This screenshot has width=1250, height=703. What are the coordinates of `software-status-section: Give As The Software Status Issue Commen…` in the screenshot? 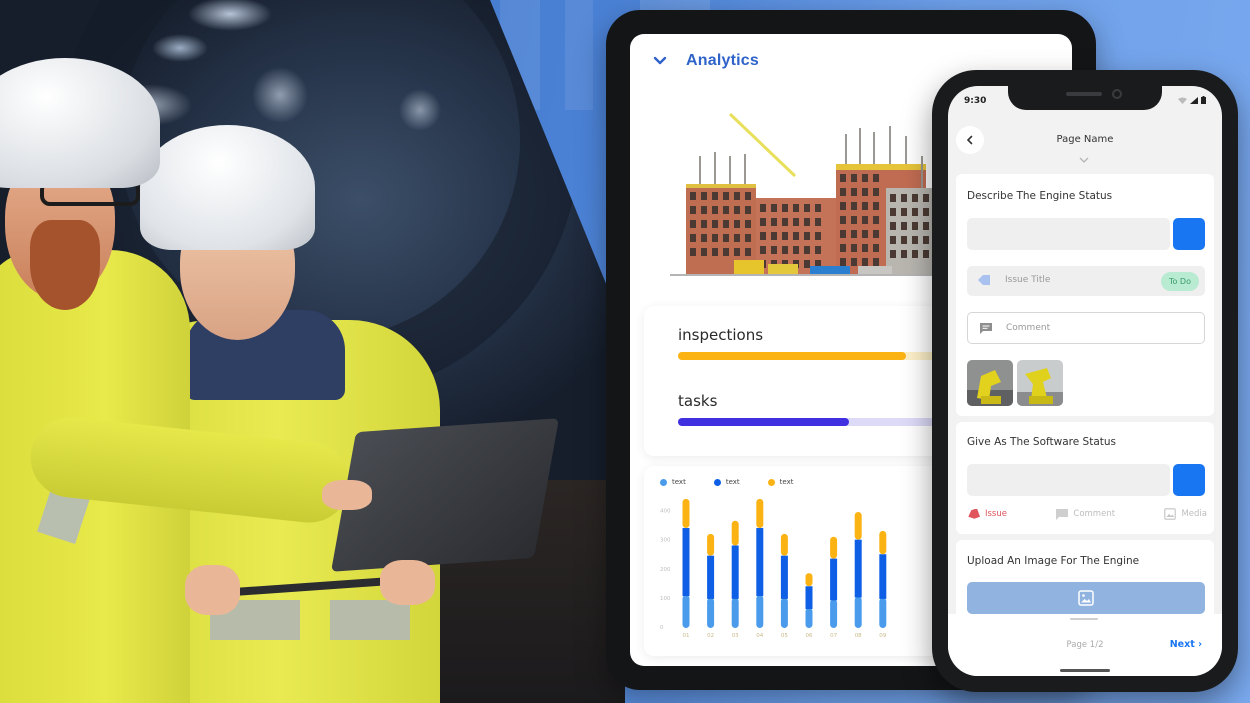 It's located at (1085, 478).